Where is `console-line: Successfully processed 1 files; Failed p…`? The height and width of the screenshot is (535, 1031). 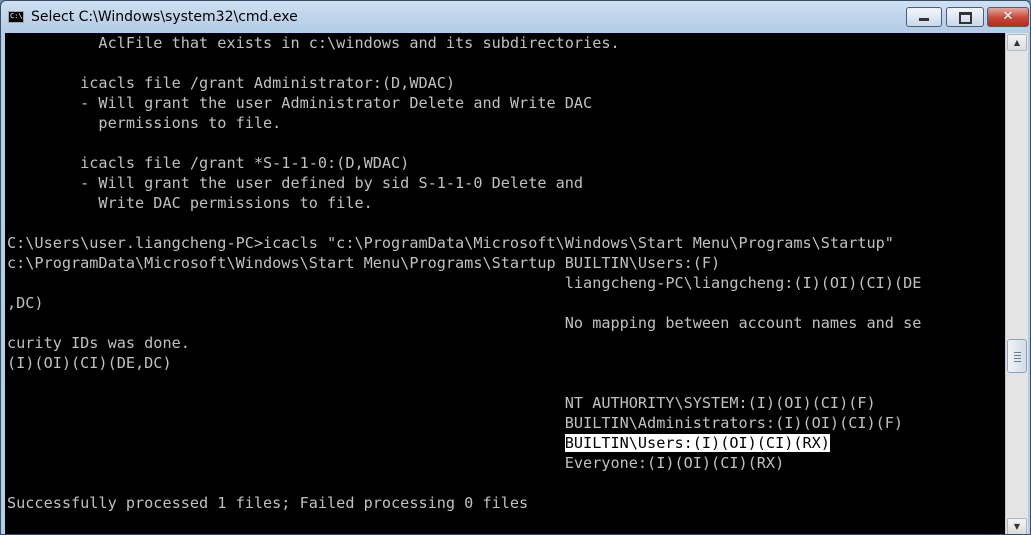 console-line: Successfully processed 1 files; Failed p… is located at coordinates (268, 503).